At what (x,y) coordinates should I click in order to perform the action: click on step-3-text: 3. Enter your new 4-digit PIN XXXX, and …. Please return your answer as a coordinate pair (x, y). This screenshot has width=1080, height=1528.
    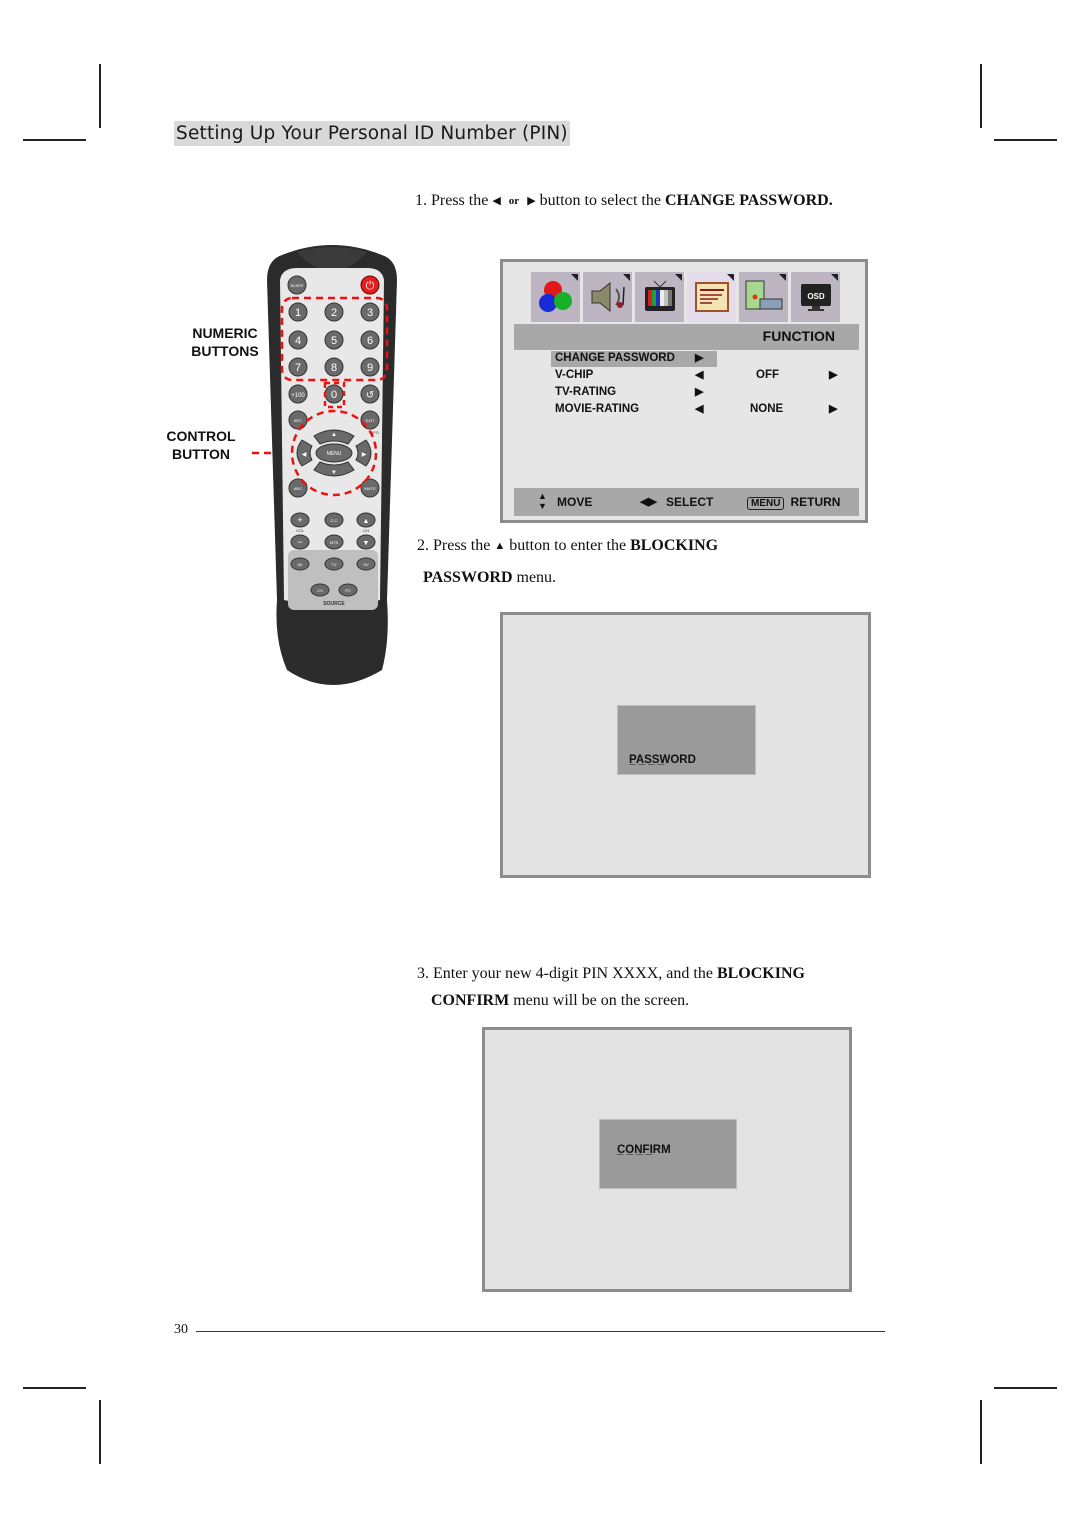
    Looking at the image, I should click on (611, 973).